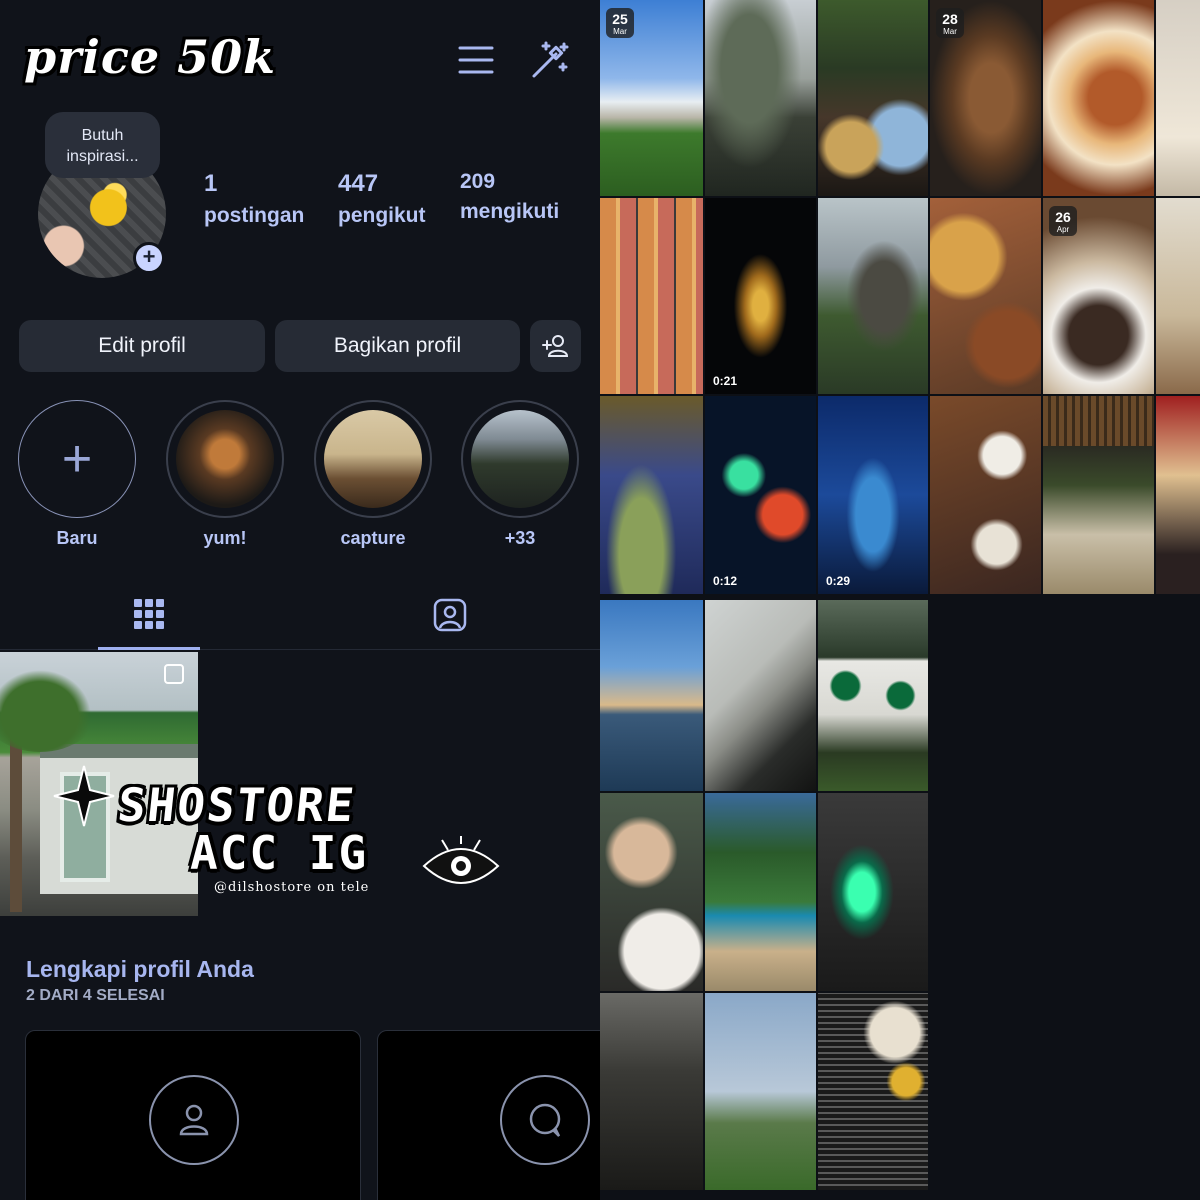 The image size is (1200, 1200). I want to click on highlight-label: yum!, so click(225, 538).